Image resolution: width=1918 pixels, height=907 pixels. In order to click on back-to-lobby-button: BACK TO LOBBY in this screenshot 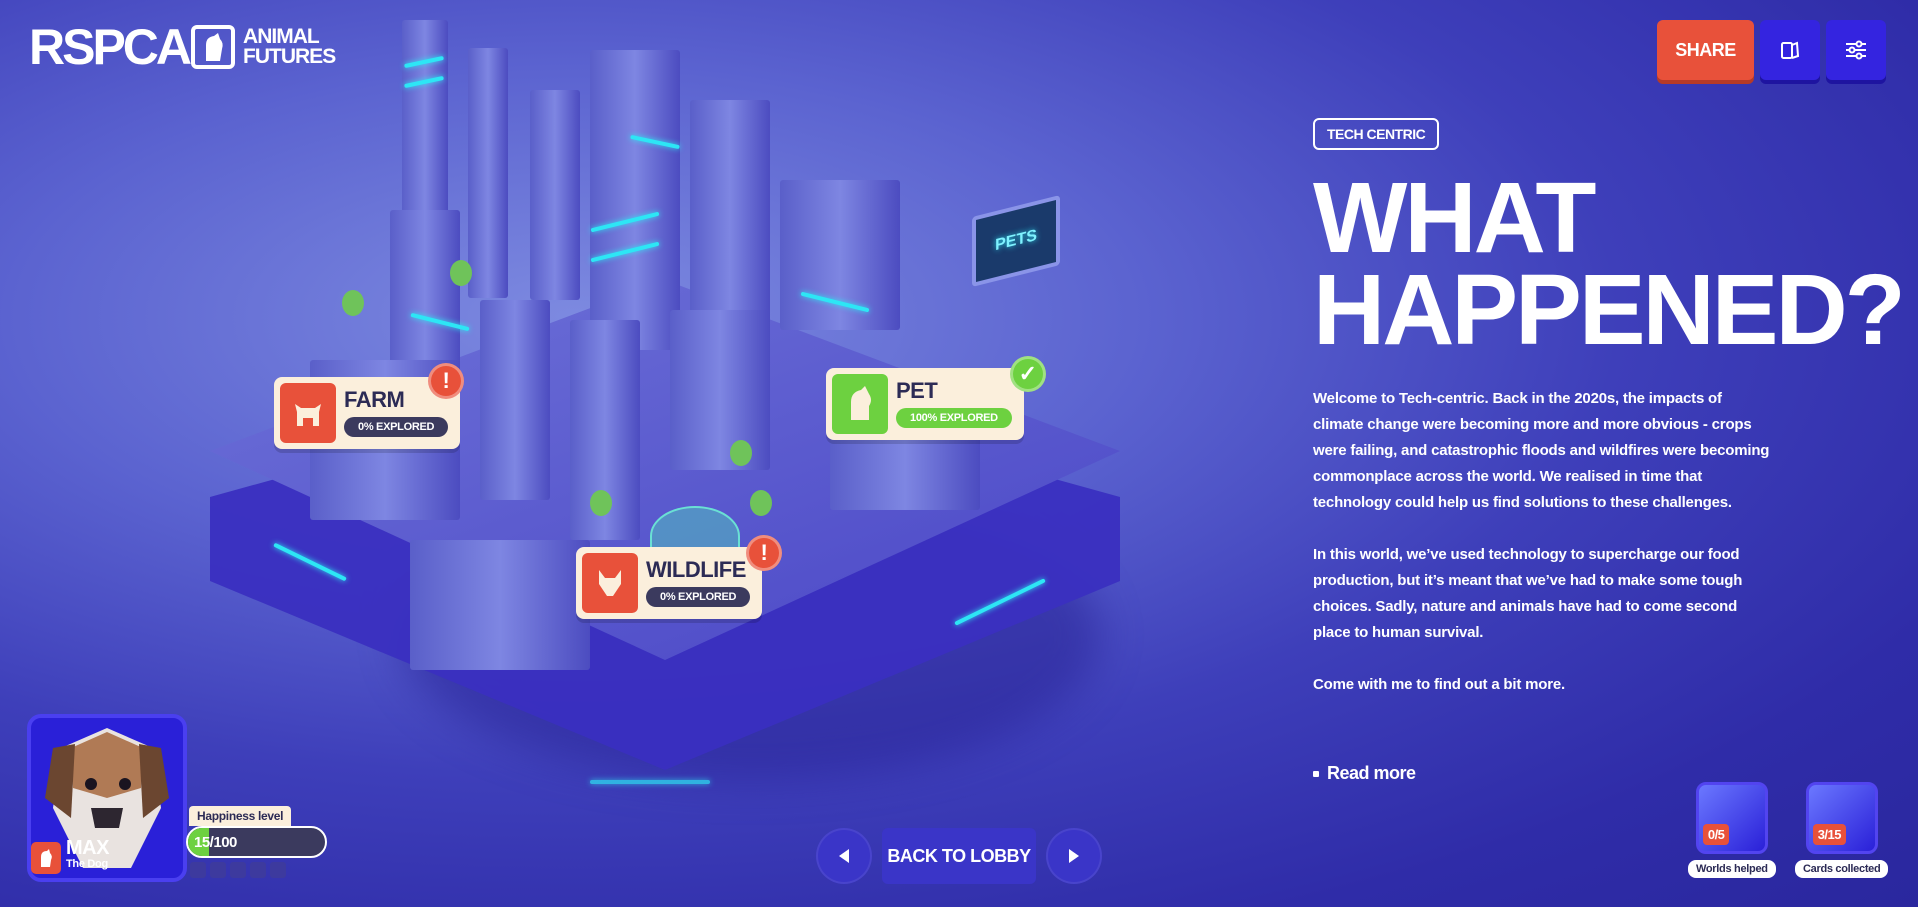, I will do `click(959, 856)`.